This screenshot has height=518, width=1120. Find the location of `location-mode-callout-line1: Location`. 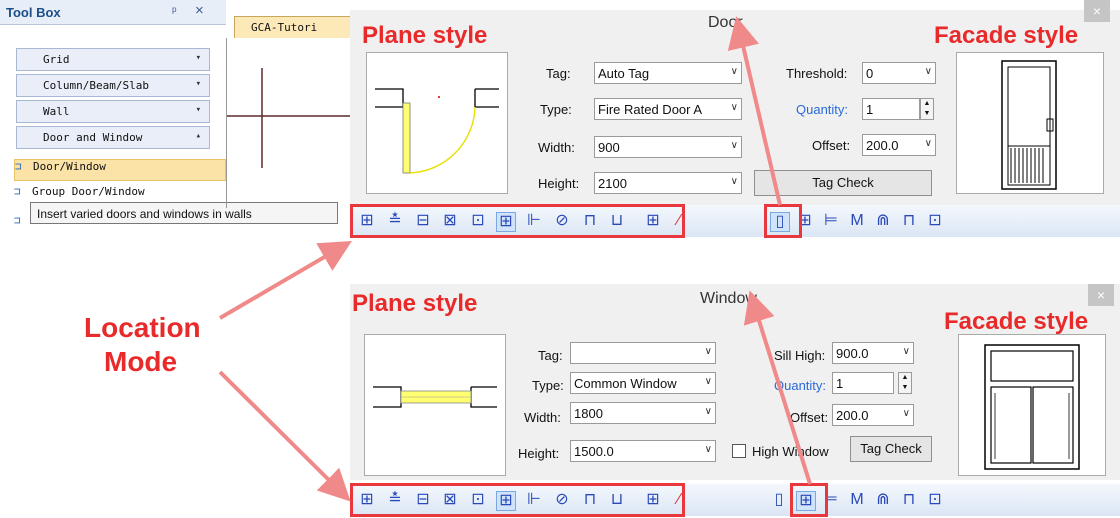

location-mode-callout-line1: Location is located at coordinates (142, 327).